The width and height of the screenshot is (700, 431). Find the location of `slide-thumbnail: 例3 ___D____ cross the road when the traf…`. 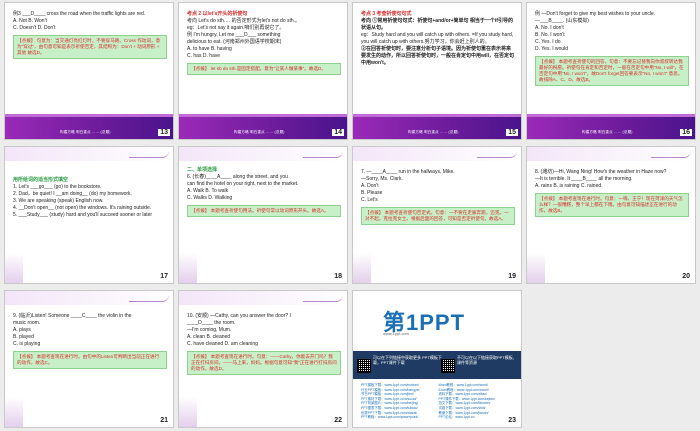

slide-thumbnail: 例3 ___D____ cross the road when the traf… is located at coordinates (89, 71).